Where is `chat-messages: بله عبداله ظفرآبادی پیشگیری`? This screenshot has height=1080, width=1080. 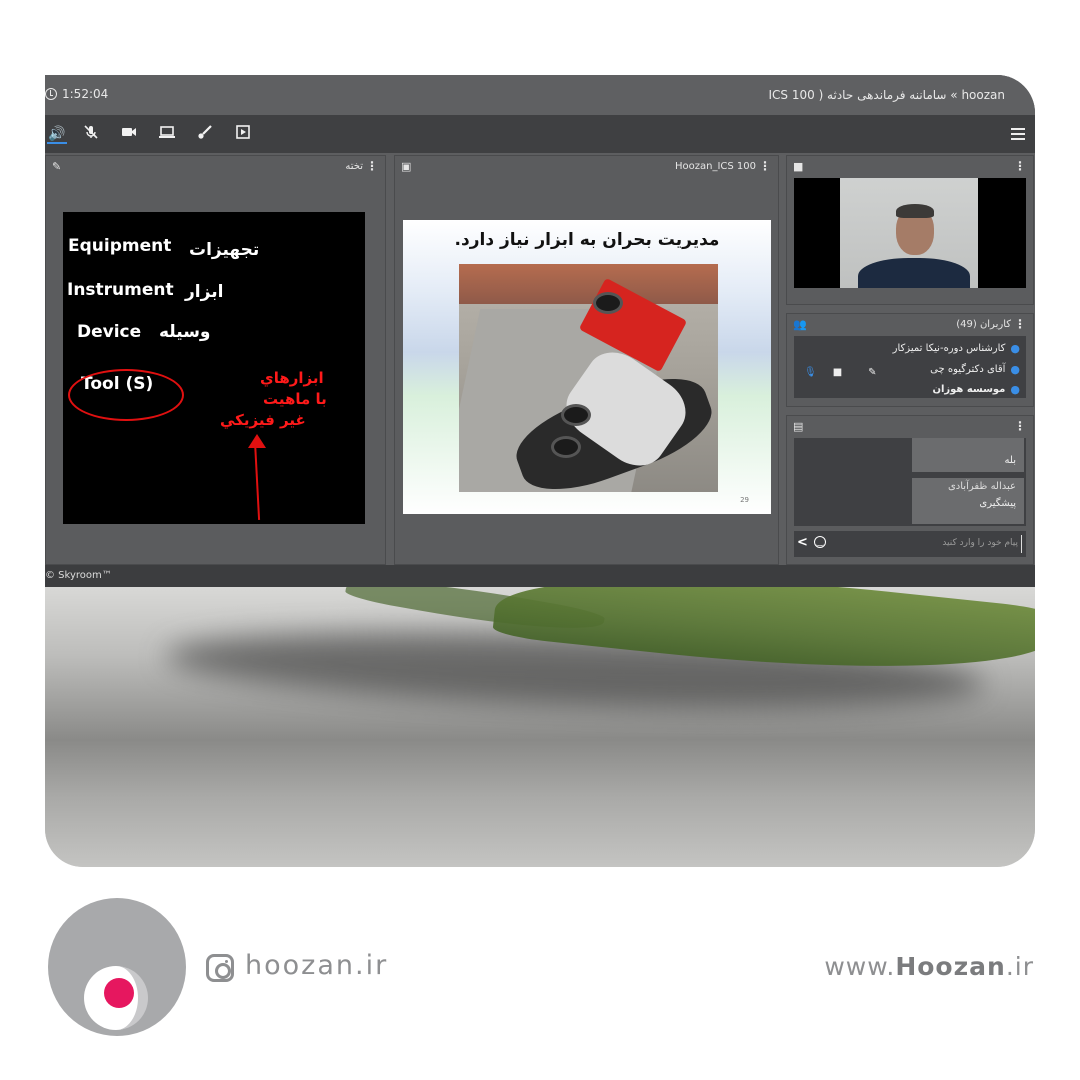 chat-messages: بله عبداله ظفرآبادی پیشگیری is located at coordinates (910, 482).